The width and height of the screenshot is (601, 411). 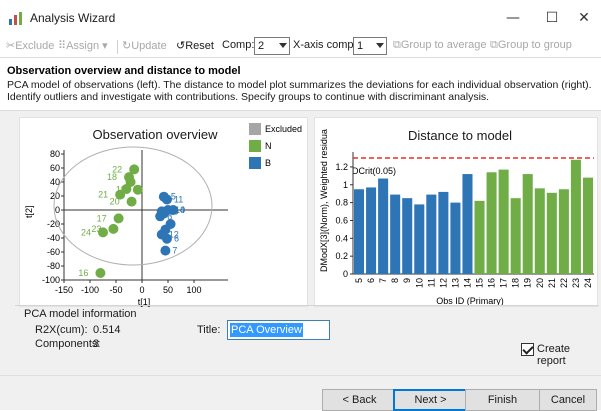 I want to click on point-label: 7, so click(x=174, y=251).